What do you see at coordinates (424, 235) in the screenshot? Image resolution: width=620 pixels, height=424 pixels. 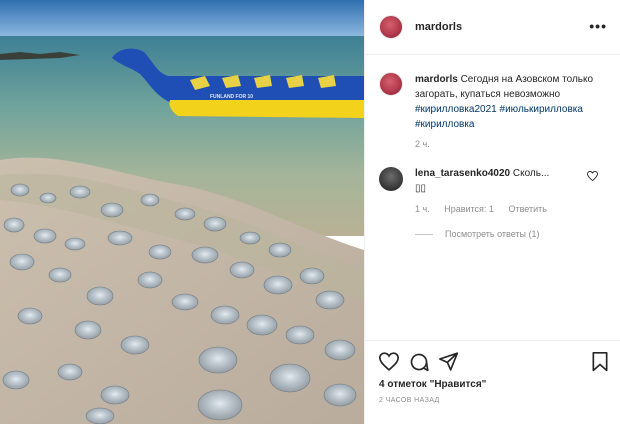 I see `replies-divider` at bounding box center [424, 235].